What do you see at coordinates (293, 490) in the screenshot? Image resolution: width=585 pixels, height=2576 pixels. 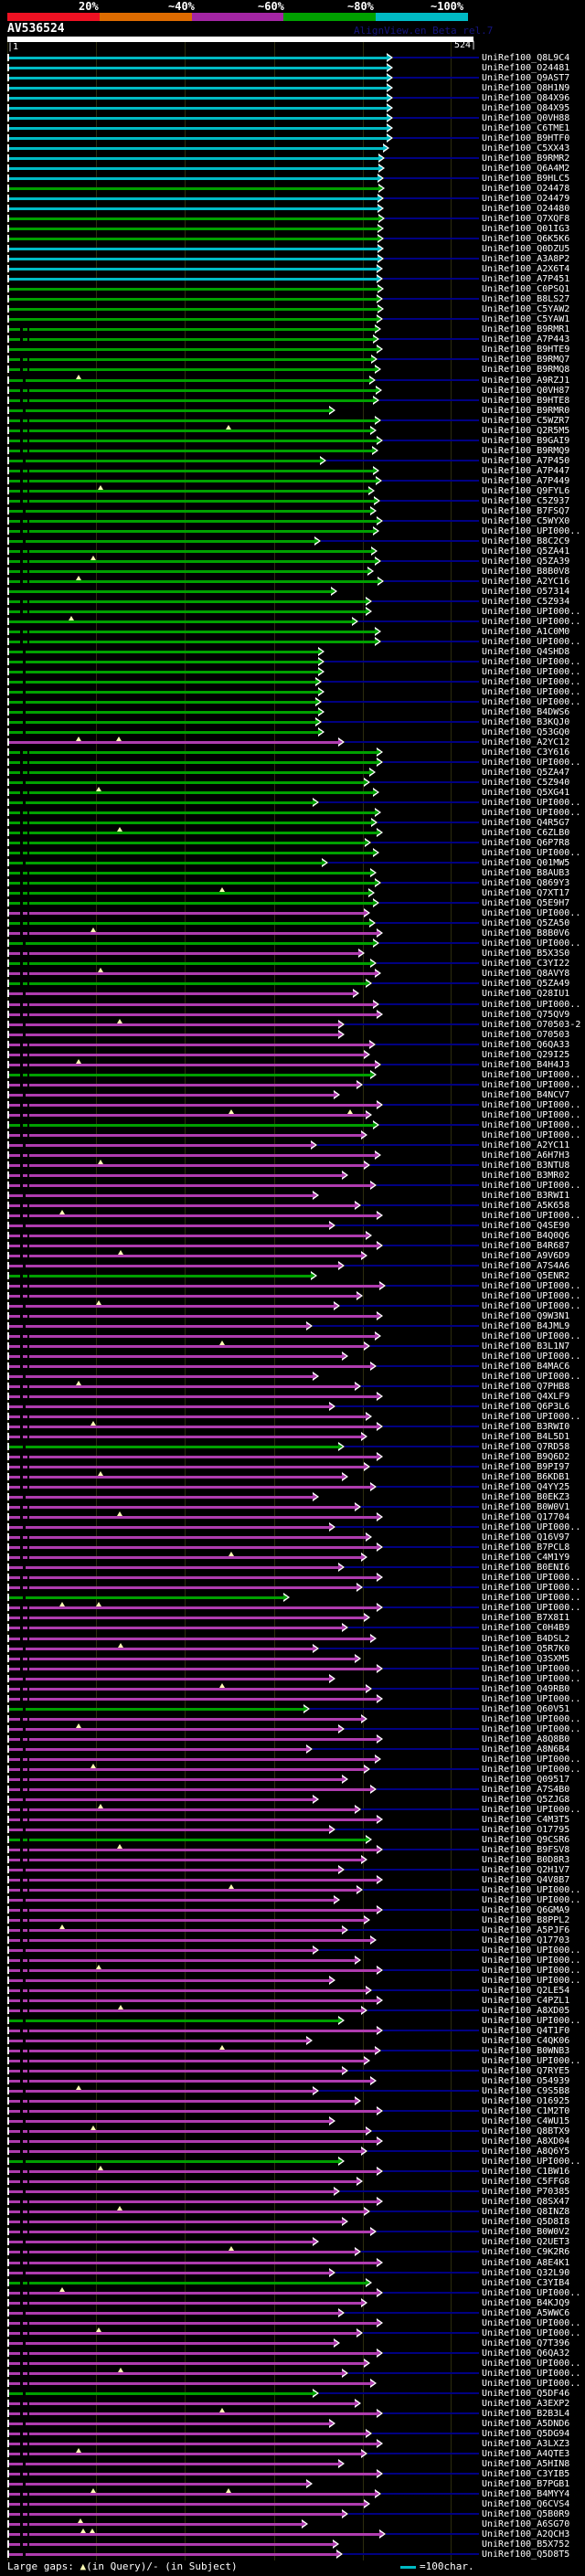 I see `hit-row: UniRef100_Q9FYL6` at bounding box center [293, 490].